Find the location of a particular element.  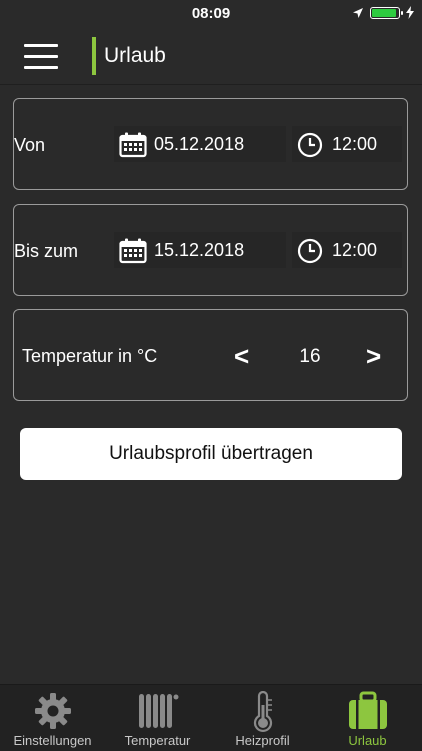

tab-label: Temperatur is located at coordinates (157, 740).